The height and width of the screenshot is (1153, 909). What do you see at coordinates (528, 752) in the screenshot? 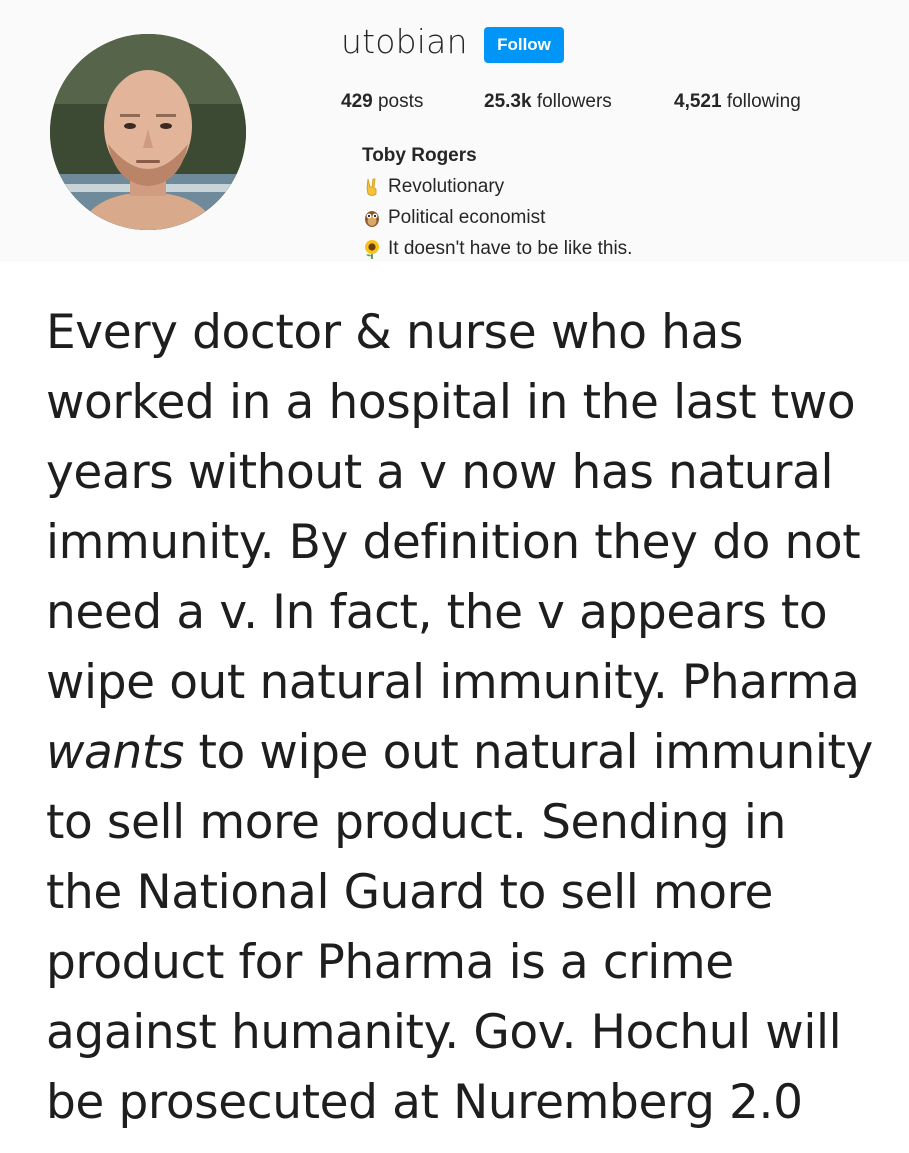
I see `post-line-rest: to wipe out natural immunity` at bounding box center [528, 752].